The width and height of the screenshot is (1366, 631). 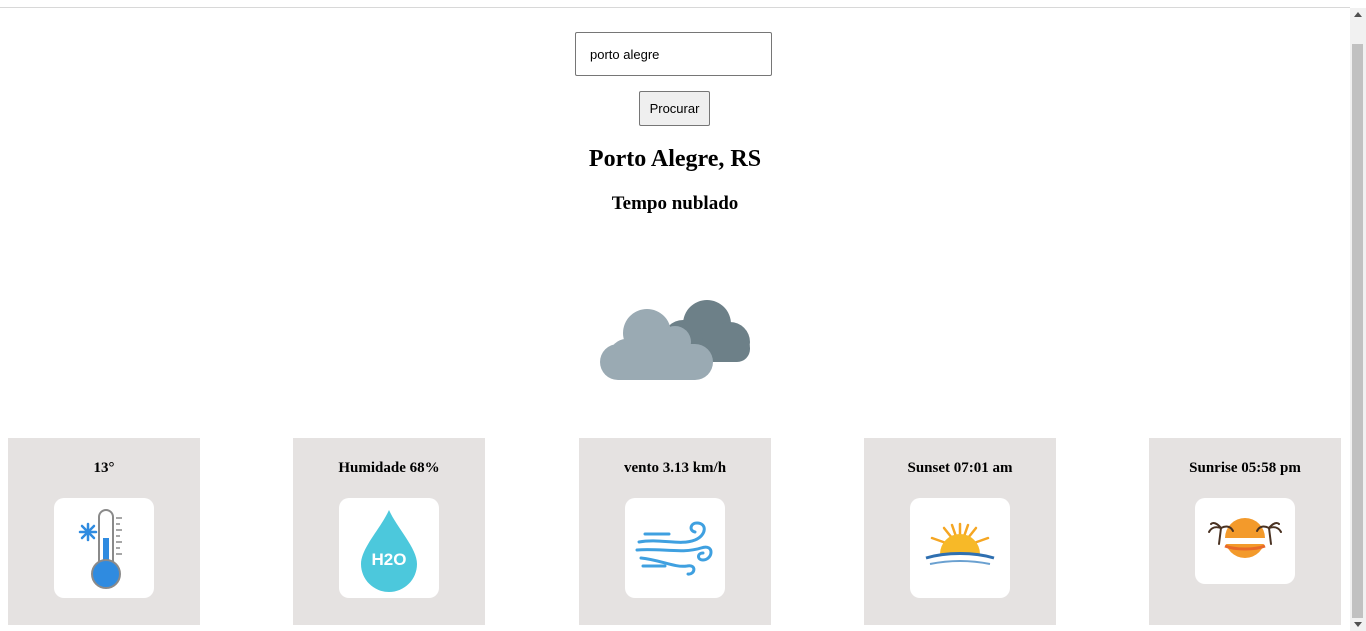 I want to click on temperature-label: 13°, so click(x=104, y=468).